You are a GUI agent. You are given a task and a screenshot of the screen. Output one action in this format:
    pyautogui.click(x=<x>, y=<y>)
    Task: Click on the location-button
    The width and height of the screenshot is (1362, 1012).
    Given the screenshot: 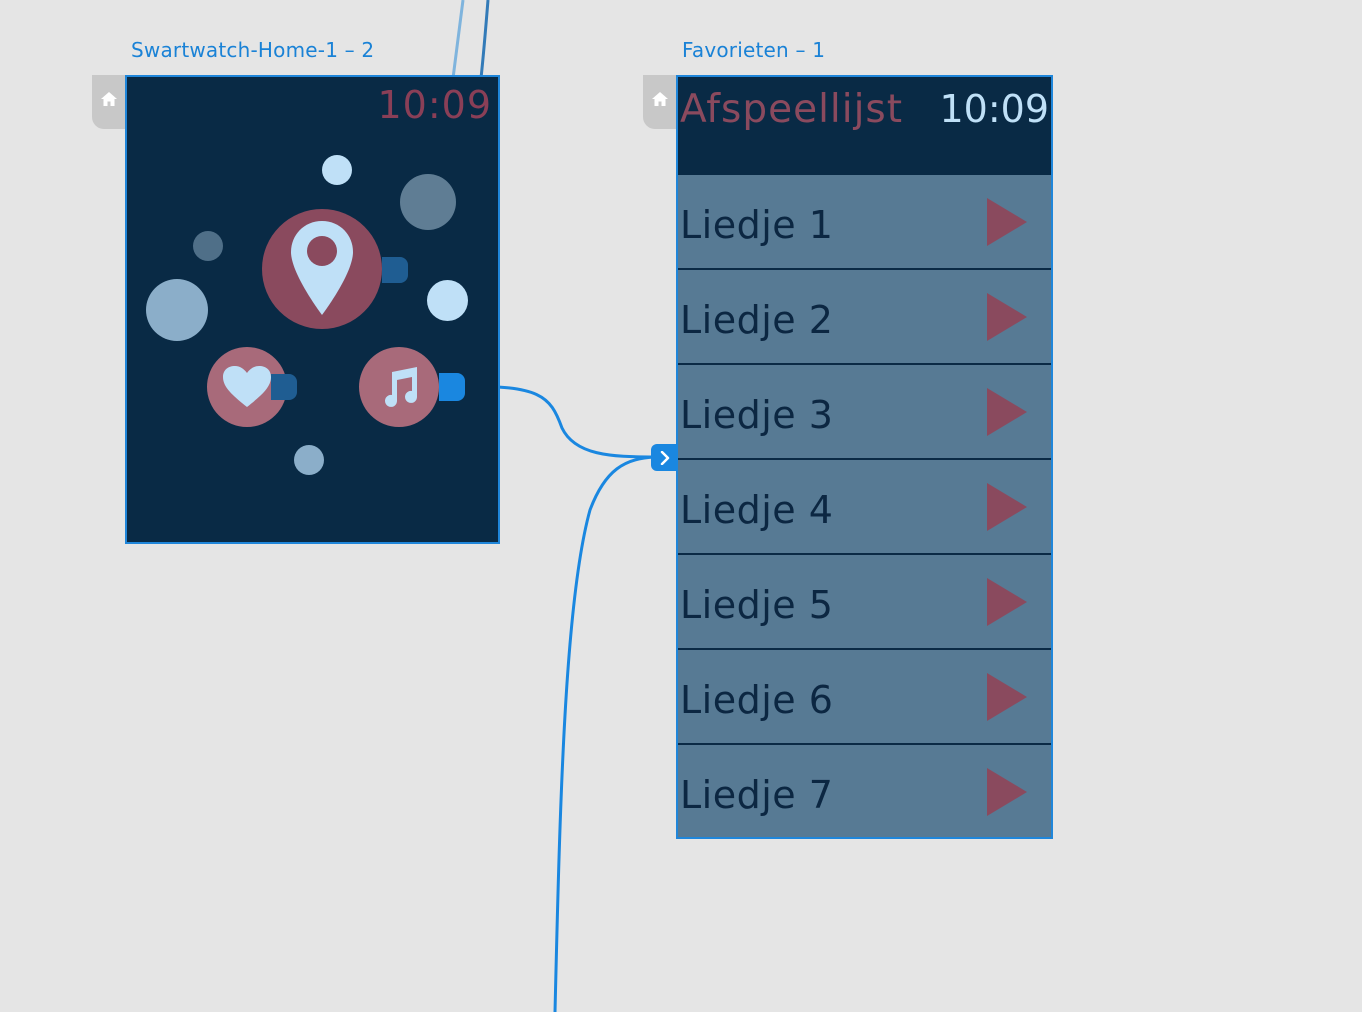 What is the action you would take?
    pyautogui.click(x=322, y=269)
    